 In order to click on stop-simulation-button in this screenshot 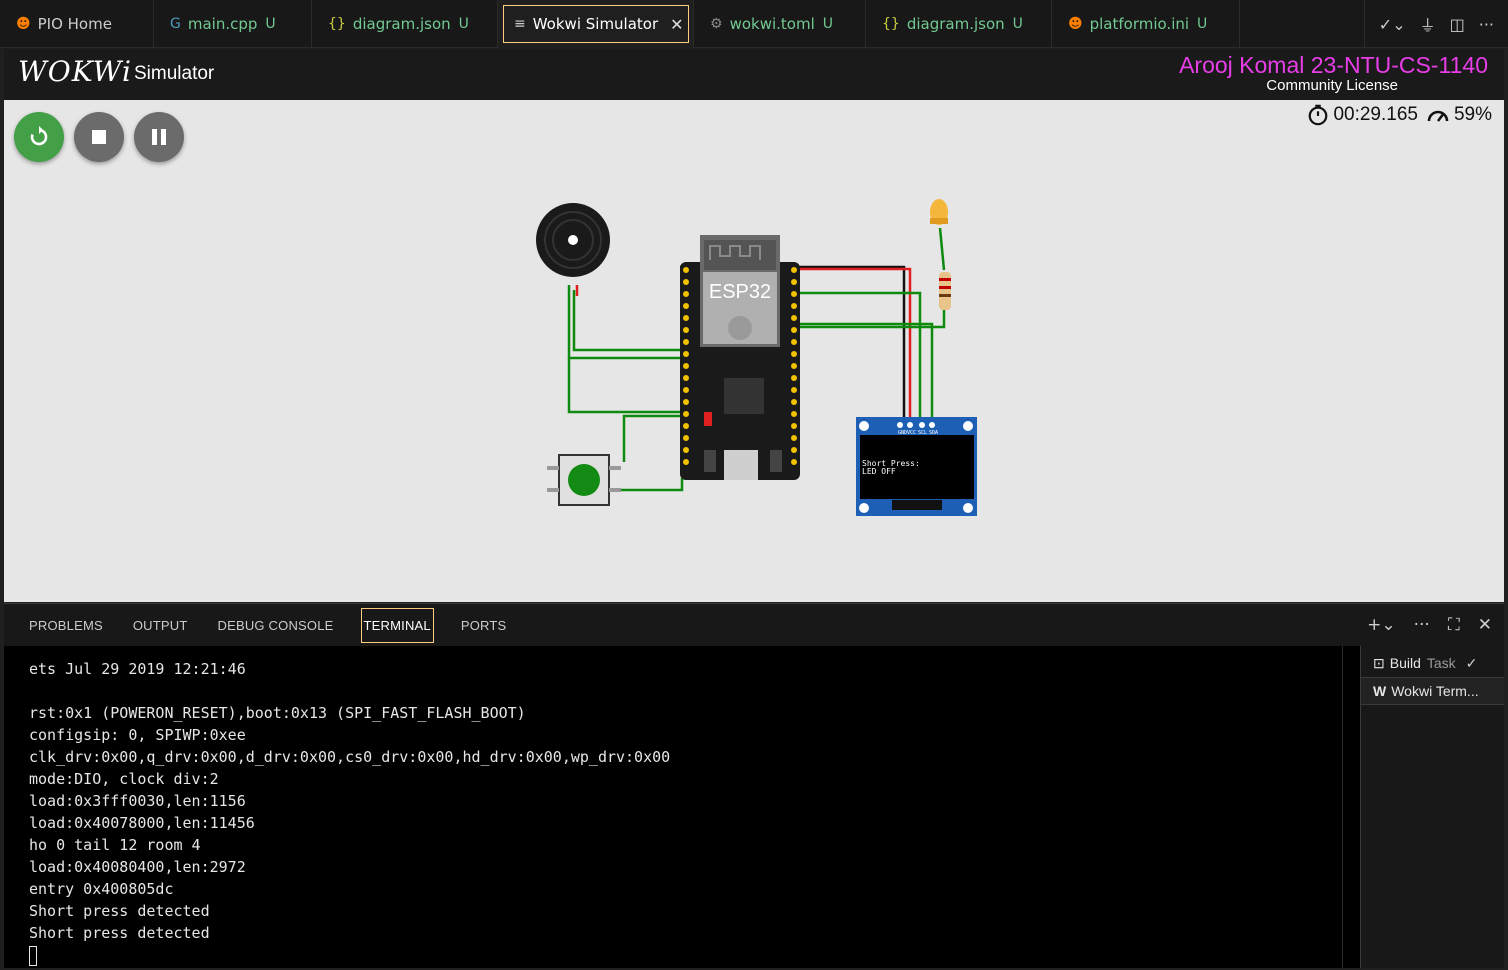, I will do `click(99, 137)`.